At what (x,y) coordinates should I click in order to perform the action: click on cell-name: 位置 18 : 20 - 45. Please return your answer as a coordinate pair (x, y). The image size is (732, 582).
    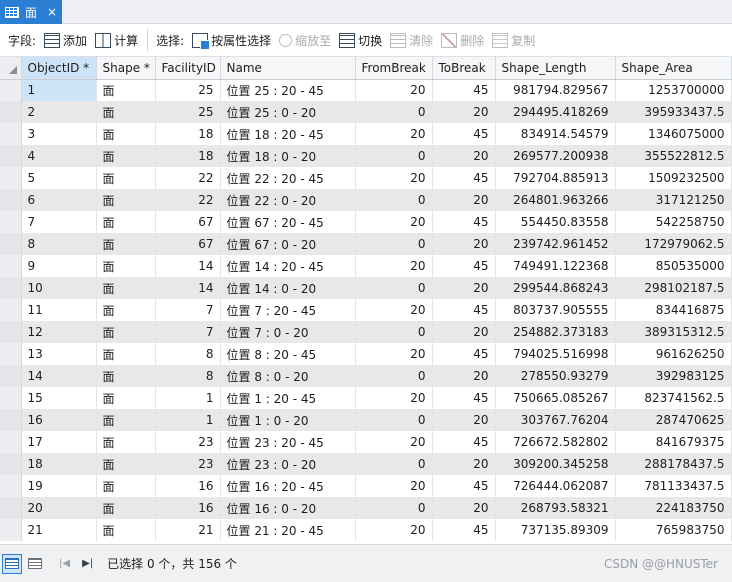
    Looking at the image, I should click on (288, 134).